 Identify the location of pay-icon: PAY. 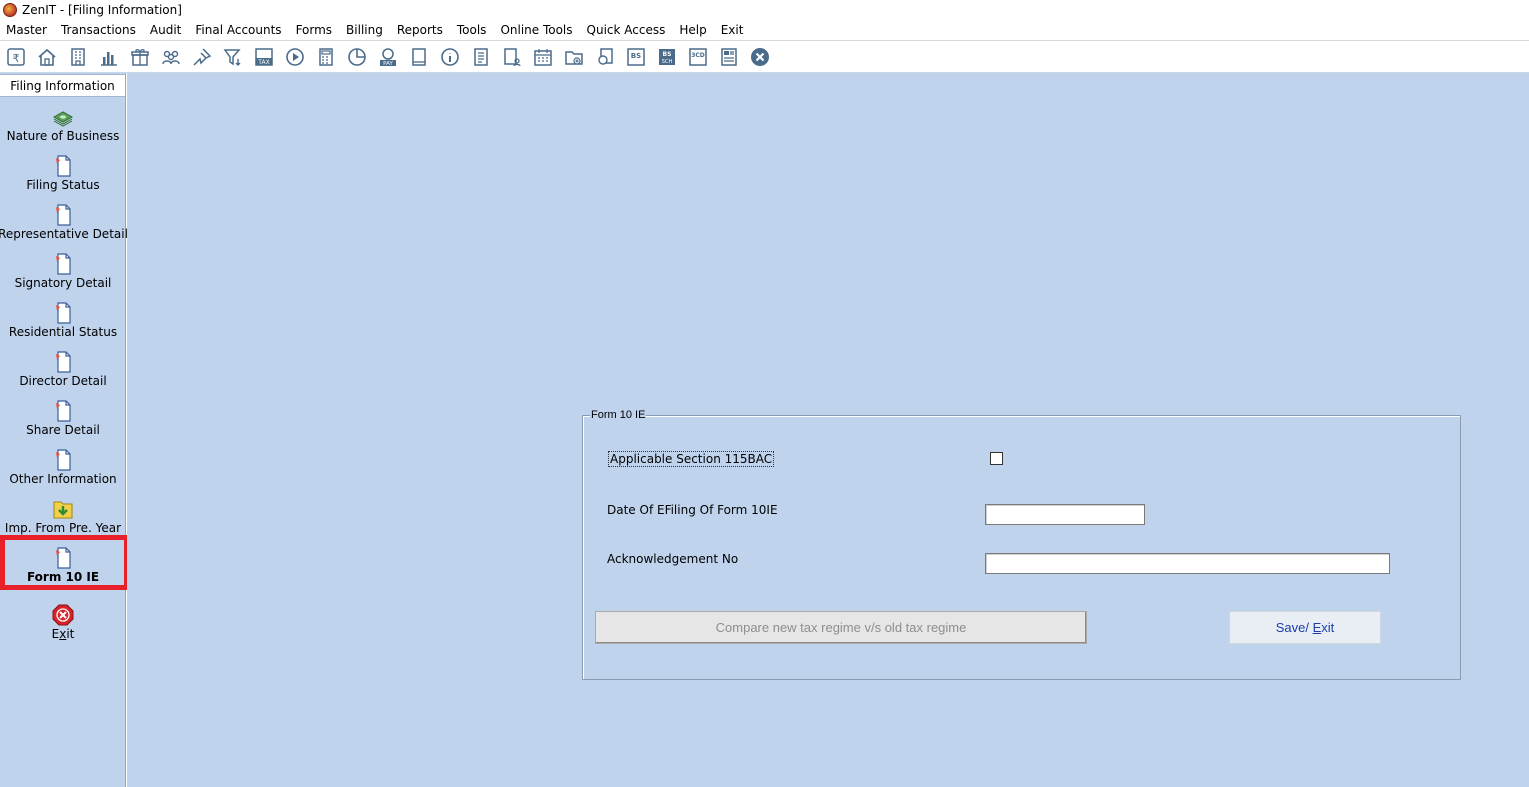
(388, 57).